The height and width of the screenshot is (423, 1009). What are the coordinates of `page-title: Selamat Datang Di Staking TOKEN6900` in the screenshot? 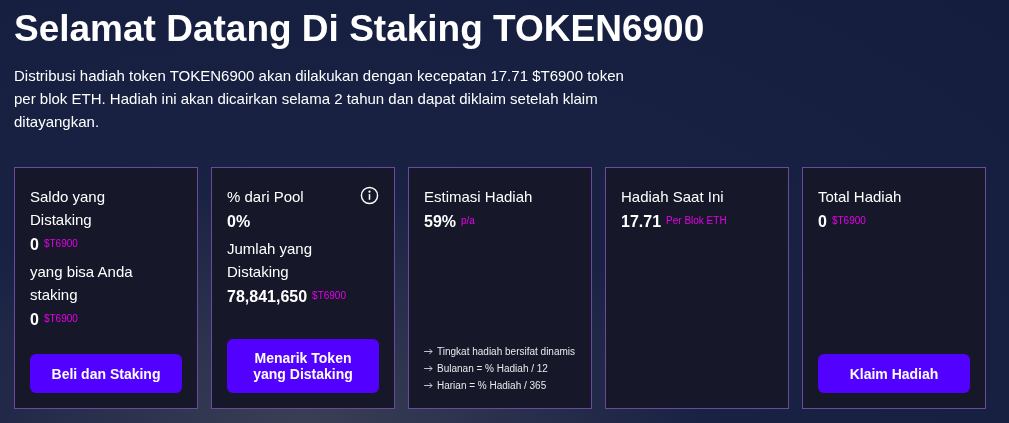 It's located at (359, 29).